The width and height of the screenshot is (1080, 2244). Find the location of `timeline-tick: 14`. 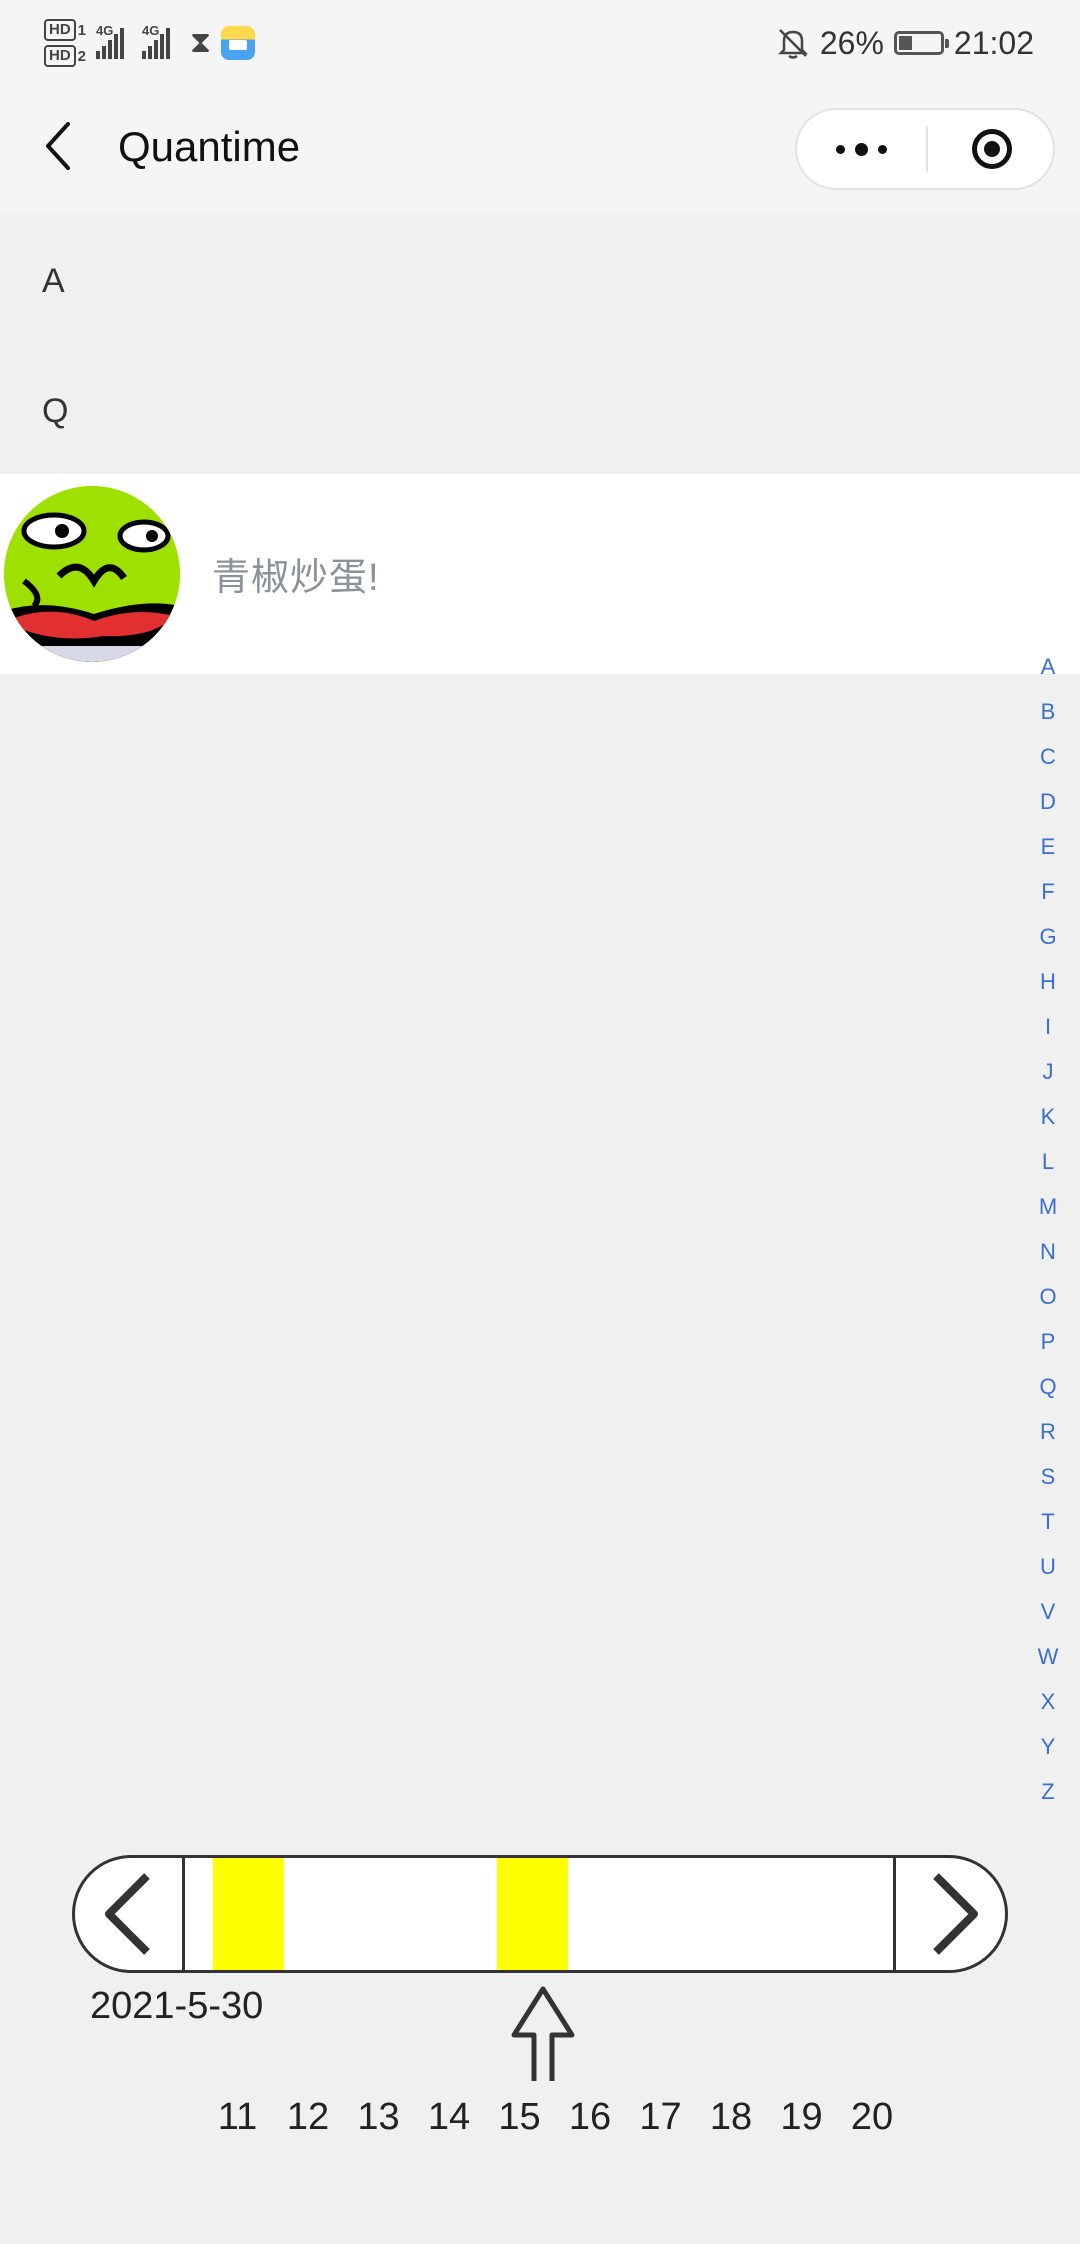

timeline-tick: 14 is located at coordinates (449, 2117).